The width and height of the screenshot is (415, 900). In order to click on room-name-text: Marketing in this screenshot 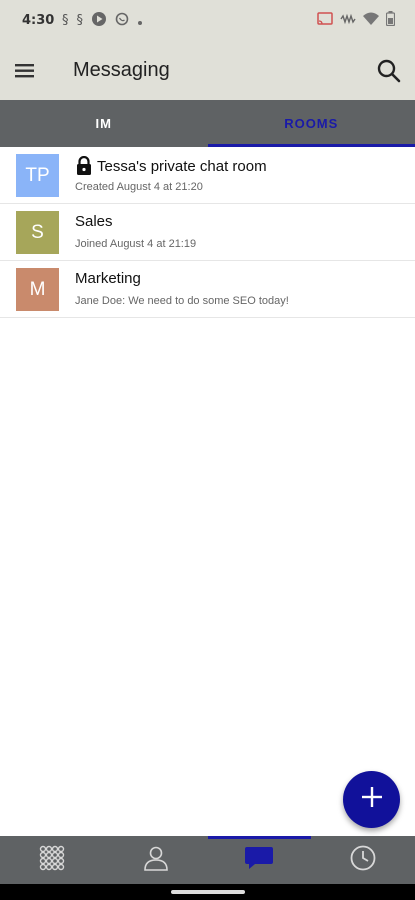, I will do `click(108, 278)`.